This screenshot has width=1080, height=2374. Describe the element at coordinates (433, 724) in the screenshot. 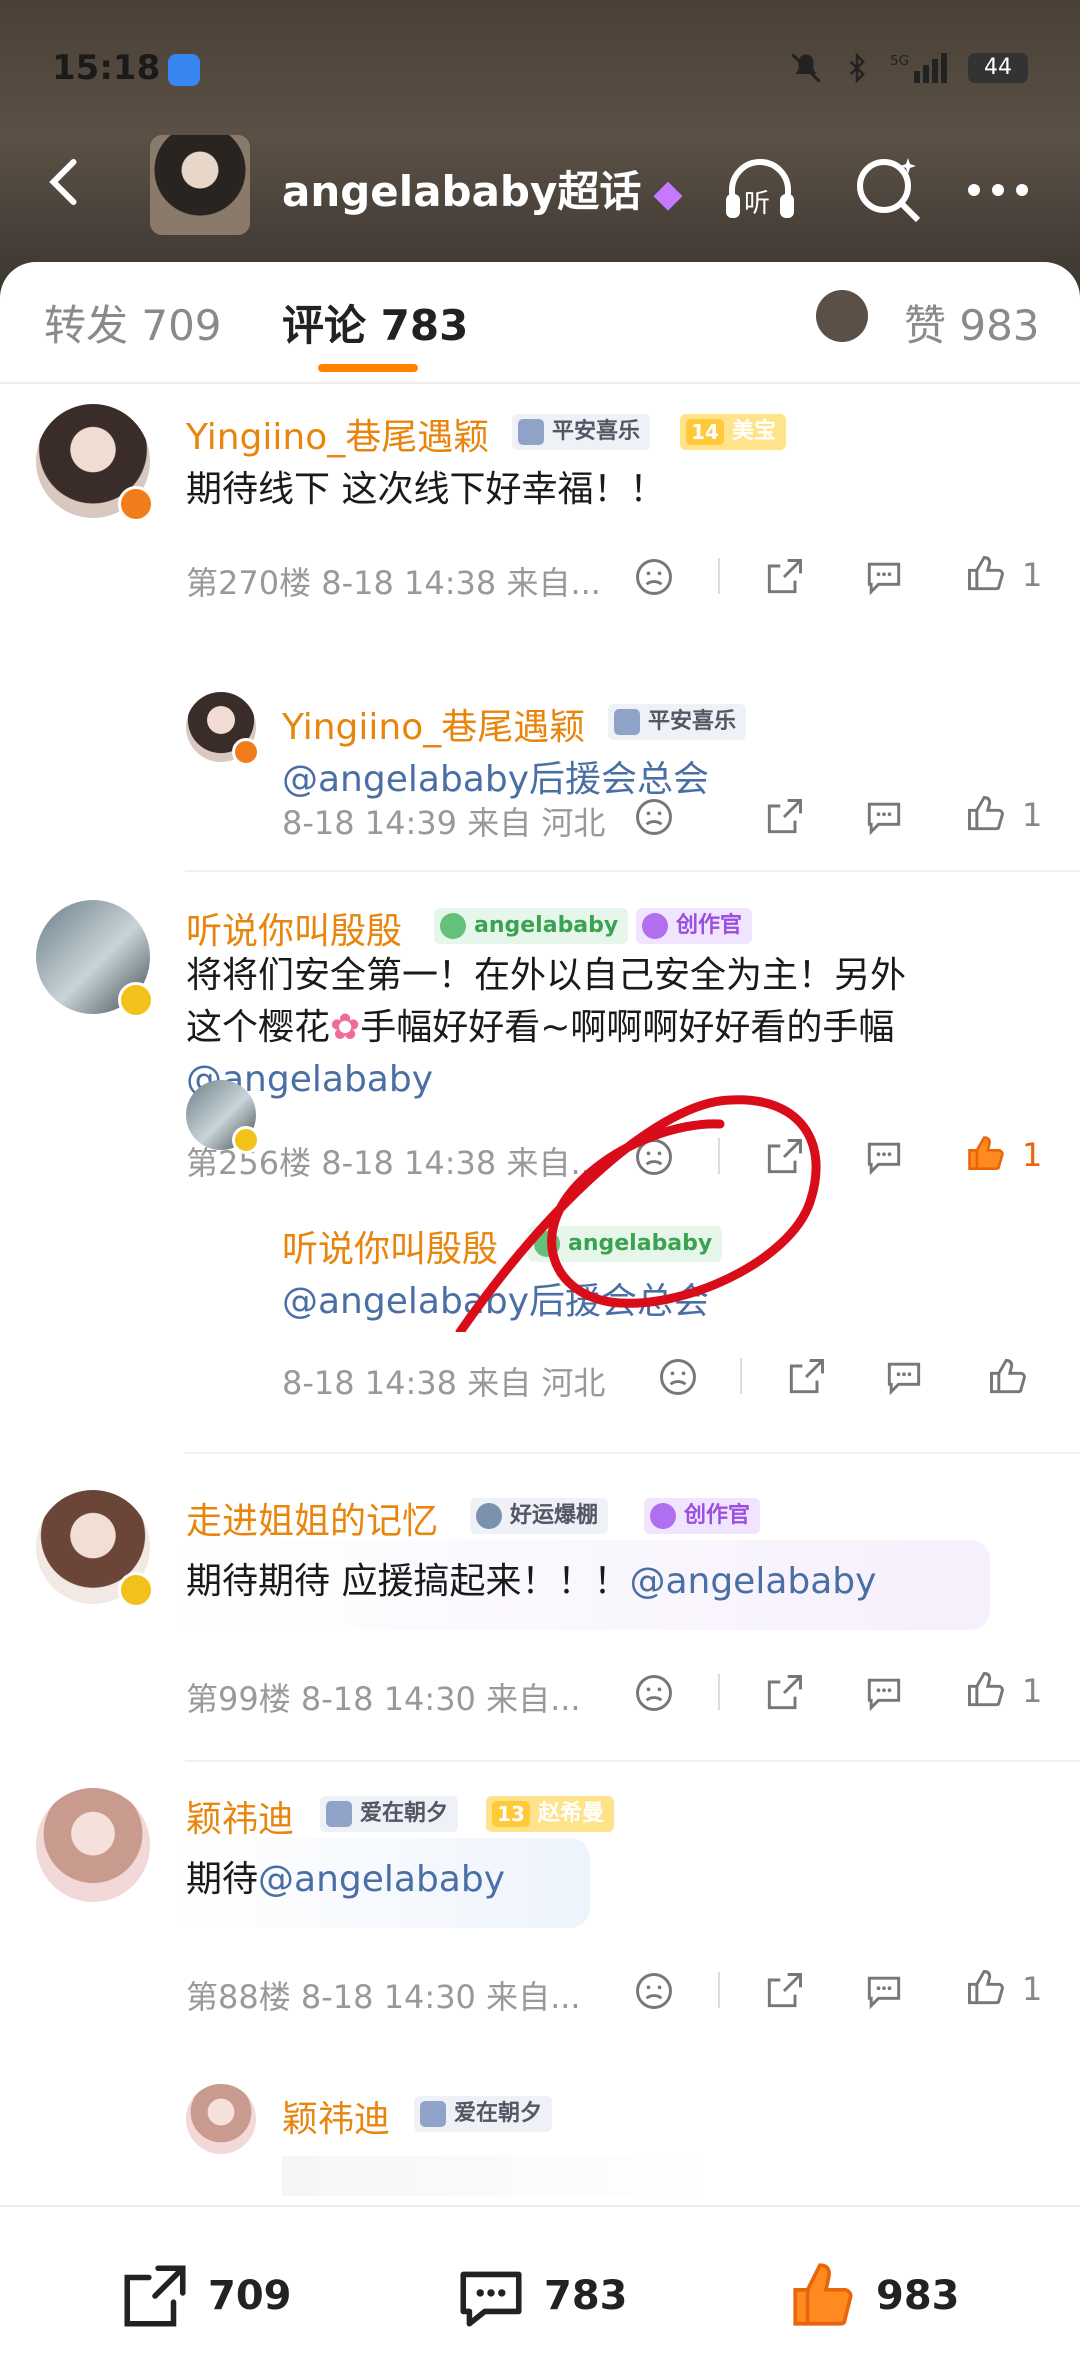

I see `reply-username: Yingiino_巷尾遇颖` at that location.